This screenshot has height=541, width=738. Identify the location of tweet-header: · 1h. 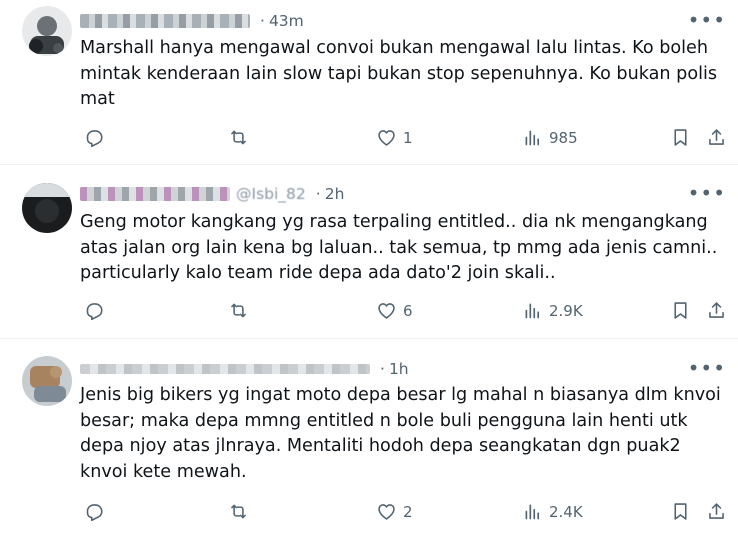
(244, 369).